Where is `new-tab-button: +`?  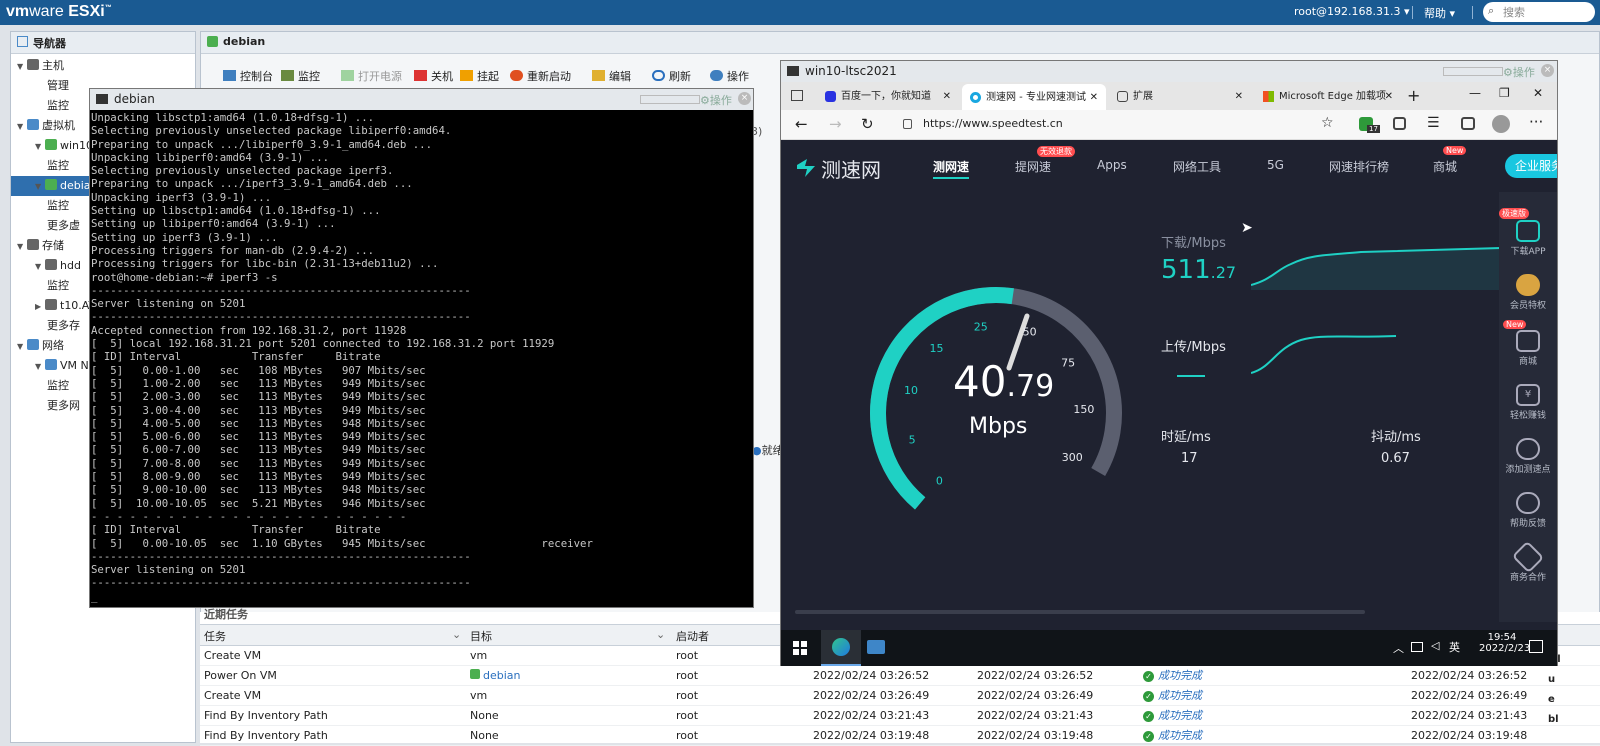
new-tab-button: + is located at coordinates (1413, 95).